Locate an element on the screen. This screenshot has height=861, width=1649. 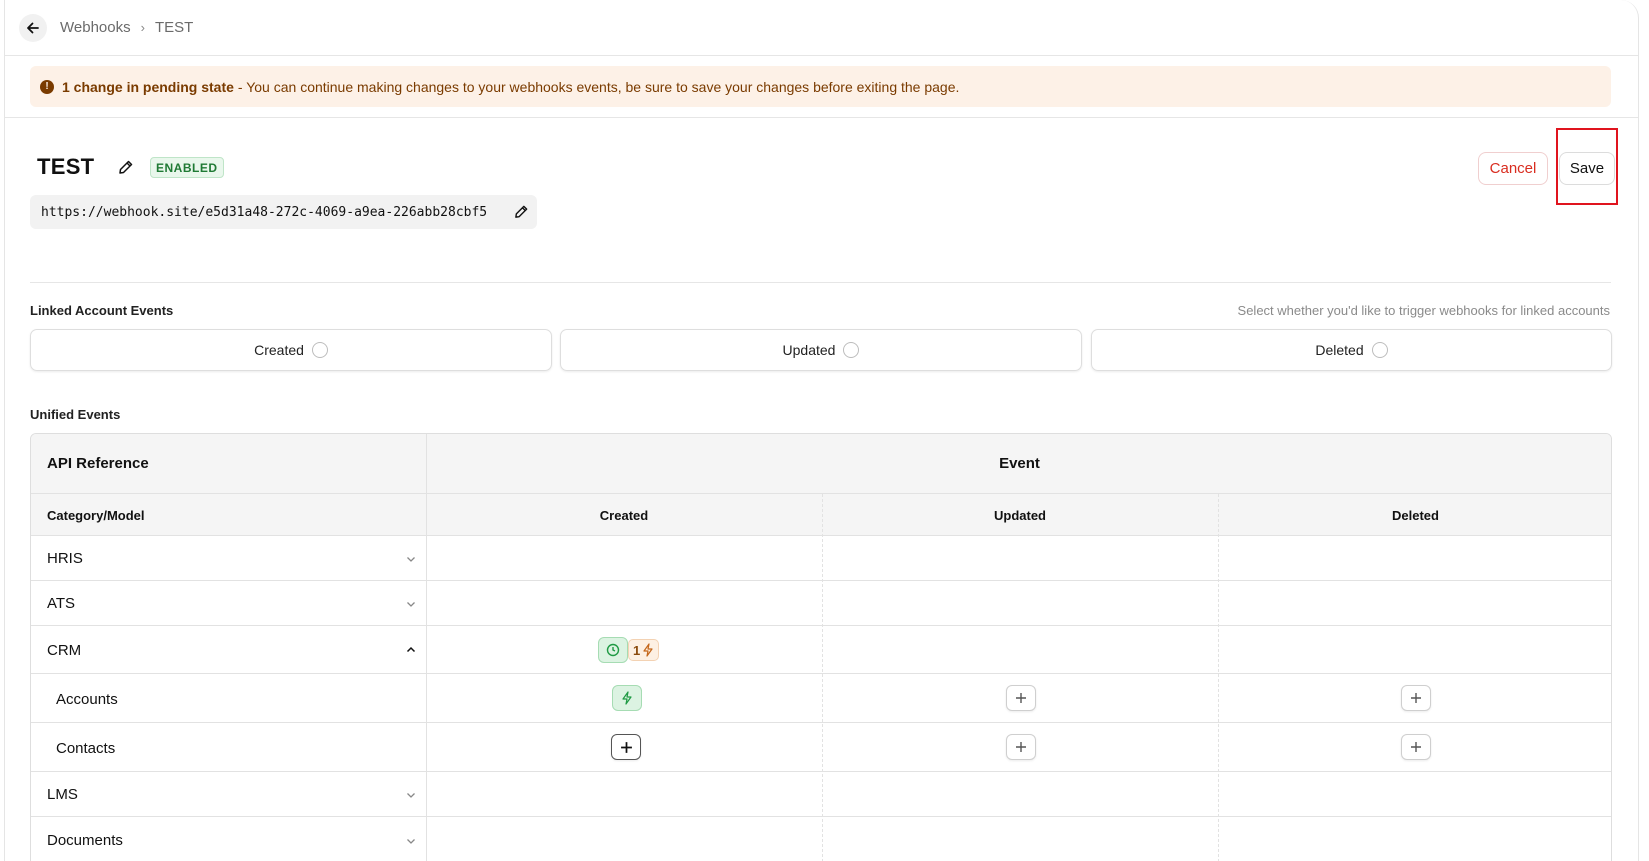
unified-events-label: Unified Events is located at coordinates (75, 414).